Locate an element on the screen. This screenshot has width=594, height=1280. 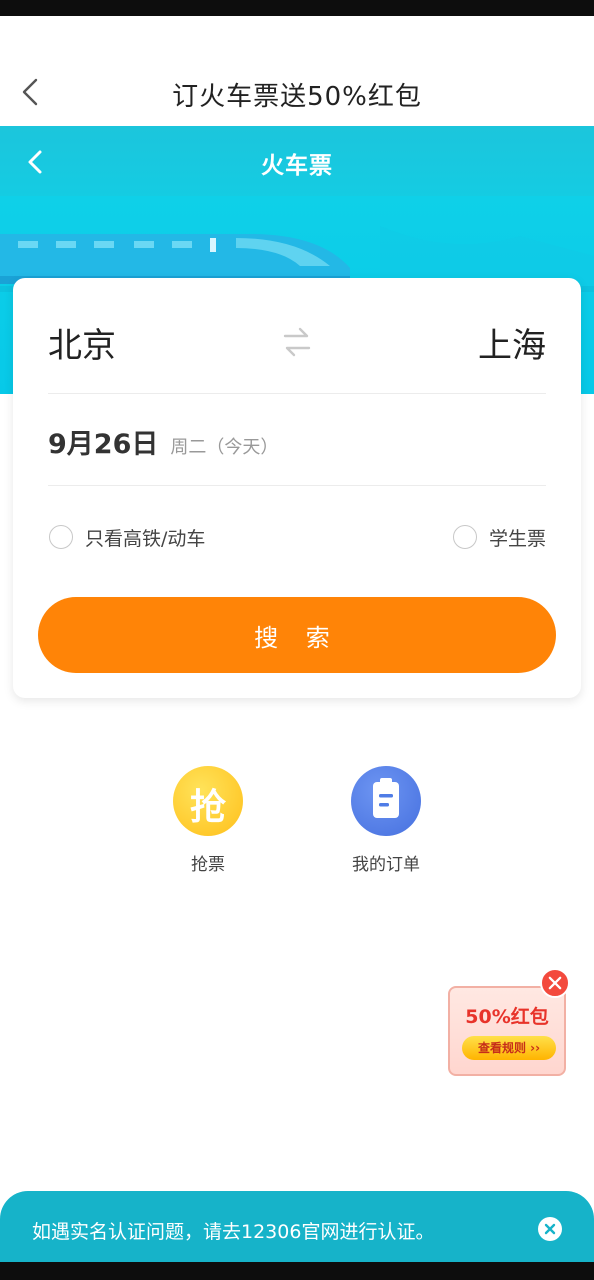
verification-notice-bar: 如遇实名认证问题，请去12306官网进行认证。 is located at coordinates (297, 1228).